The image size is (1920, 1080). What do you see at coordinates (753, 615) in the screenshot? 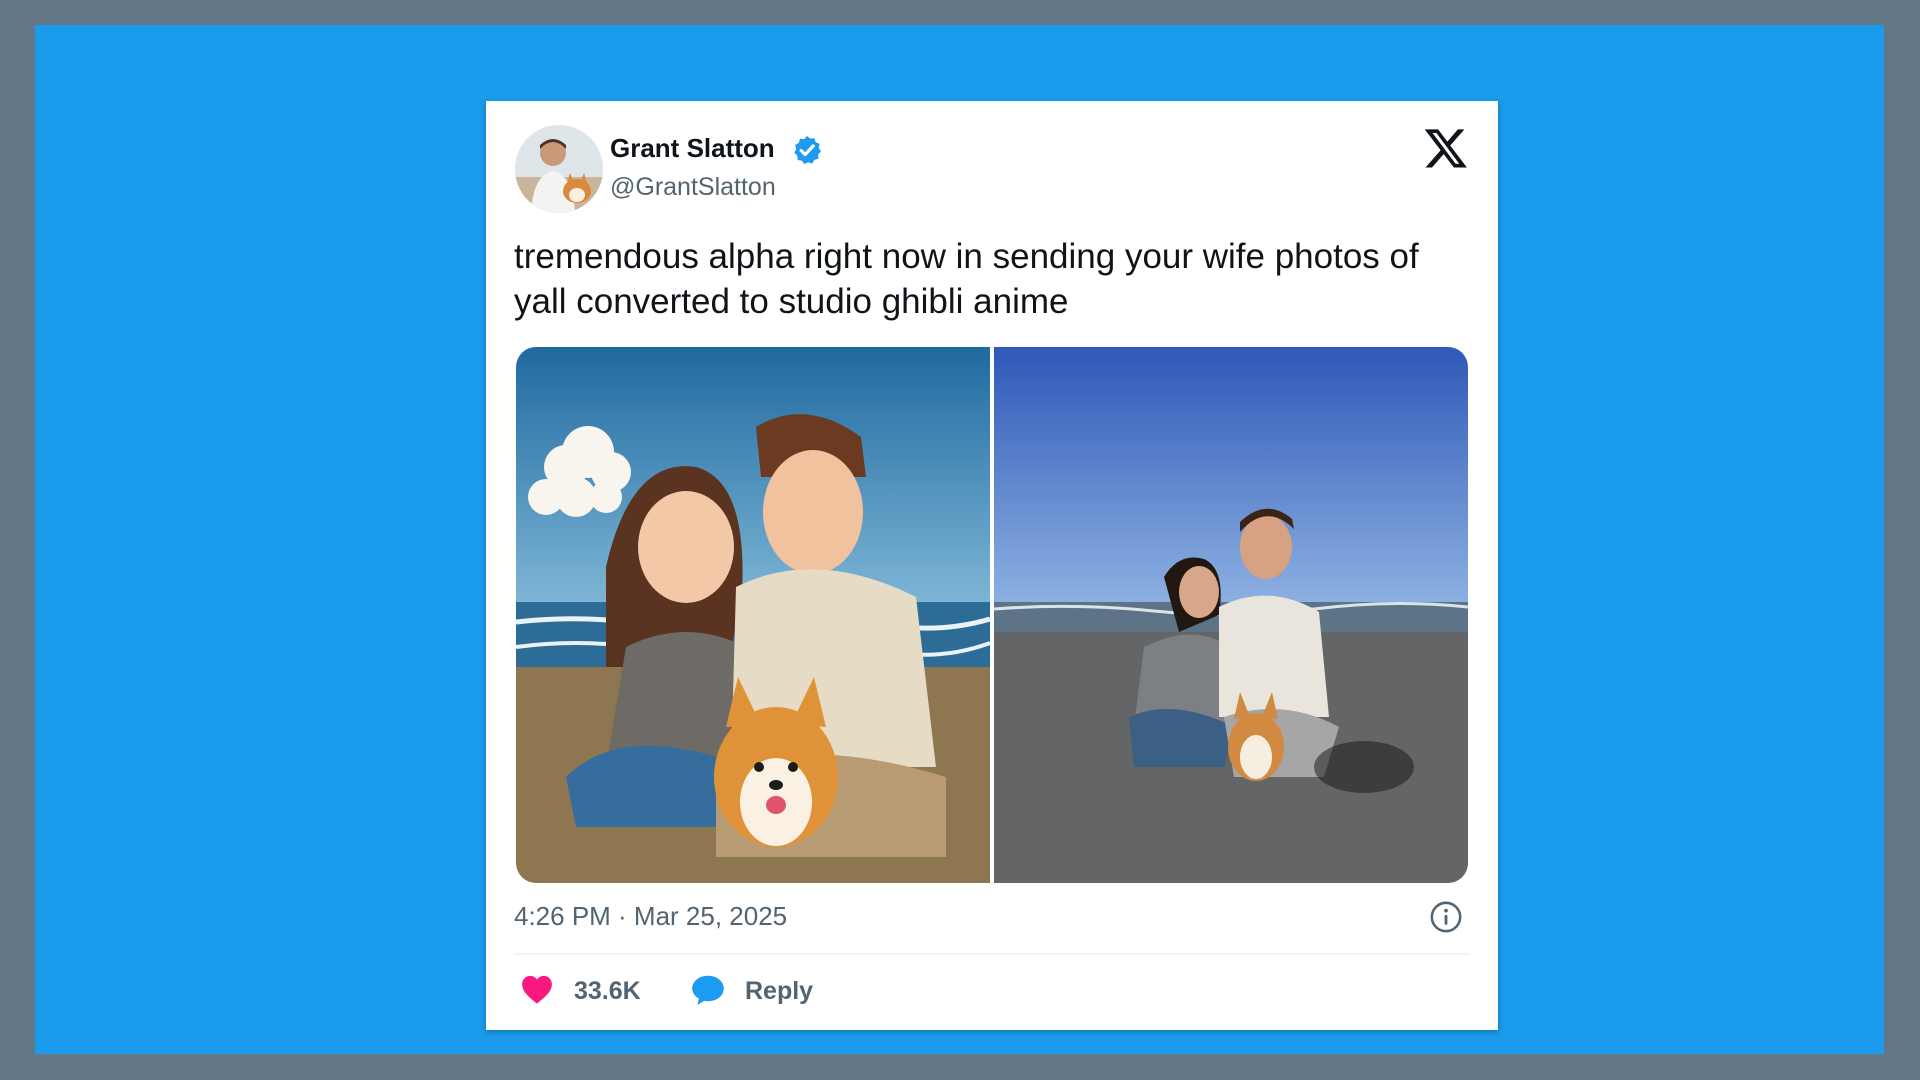
I see `anime-couple-image` at bounding box center [753, 615].